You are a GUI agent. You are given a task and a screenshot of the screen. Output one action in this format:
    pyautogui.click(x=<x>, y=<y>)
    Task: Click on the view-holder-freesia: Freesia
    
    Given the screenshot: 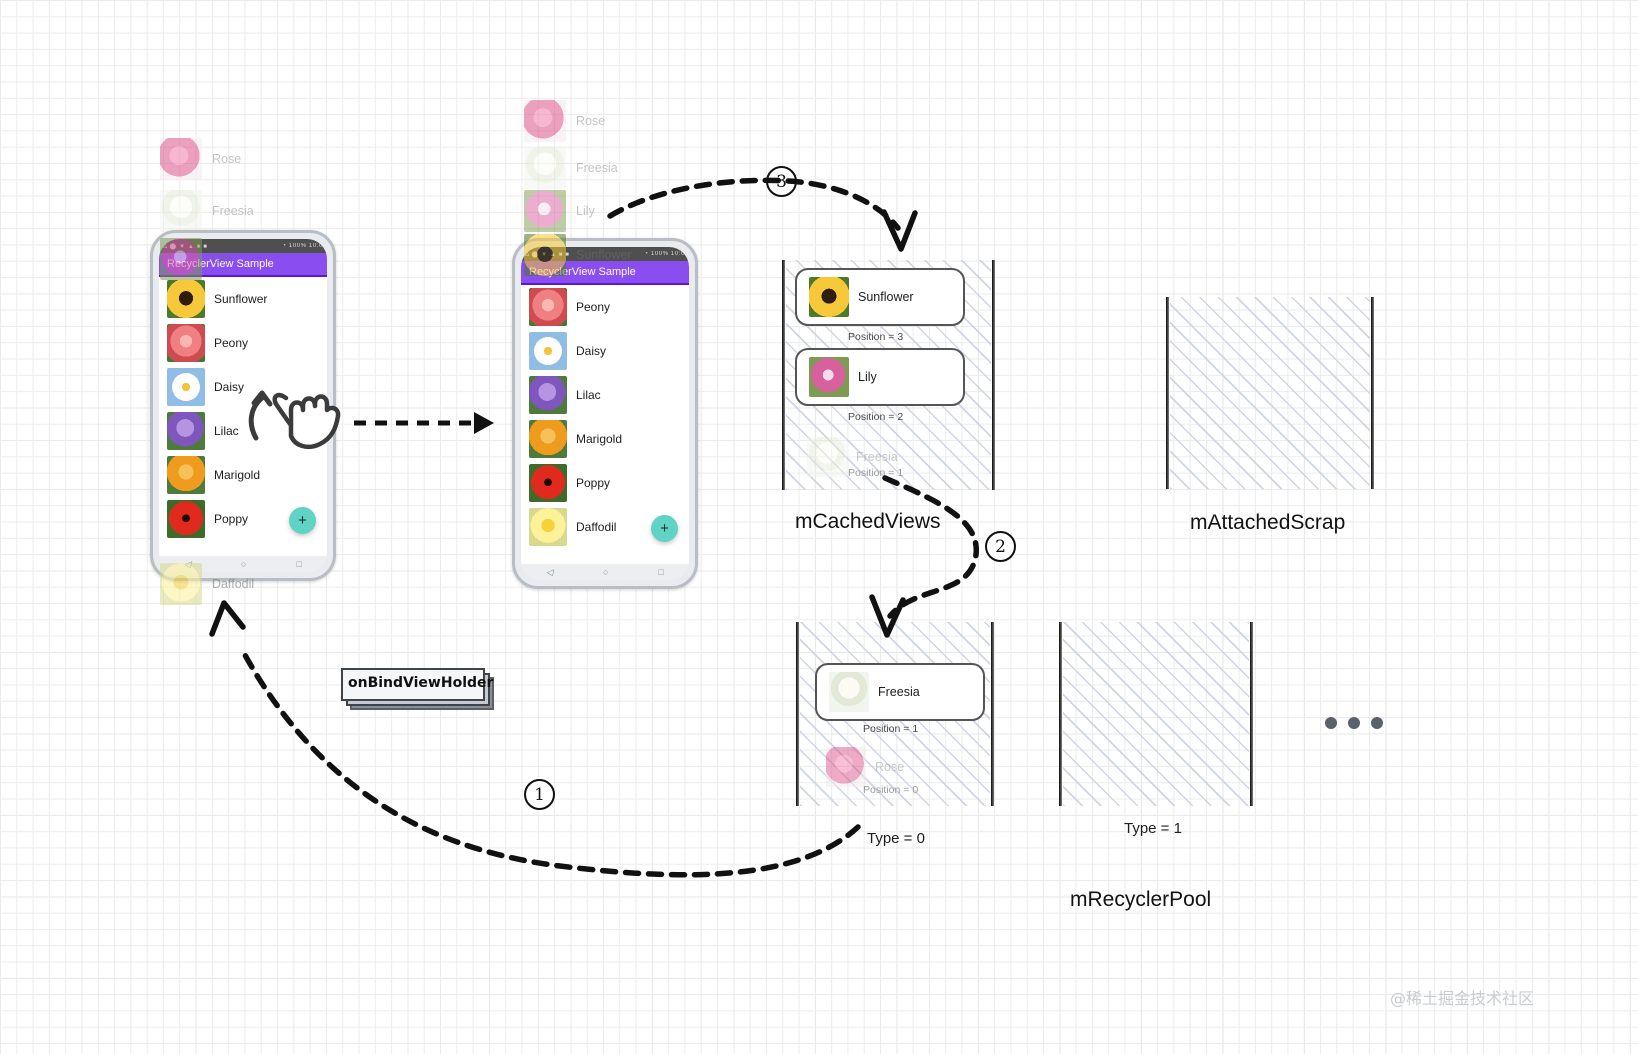 What is the action you would take?
    pyautogui.click(x=900, y=692)
    